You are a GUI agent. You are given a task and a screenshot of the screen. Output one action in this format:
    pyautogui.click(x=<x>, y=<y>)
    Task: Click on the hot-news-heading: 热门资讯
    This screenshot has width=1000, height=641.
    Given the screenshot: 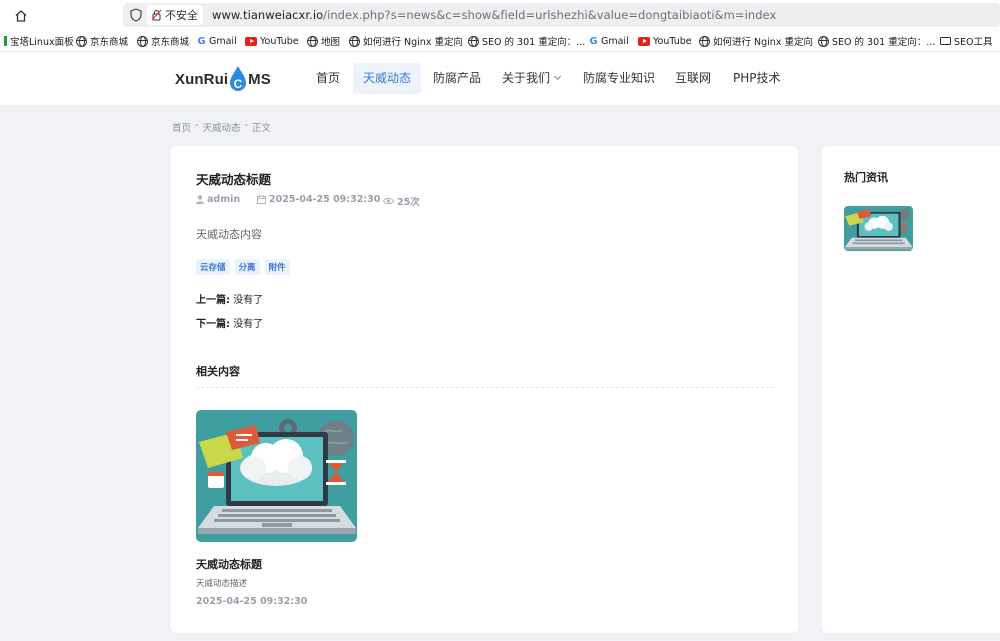 What is the action you would take?
    pyautogui.click(x=866, y=177)
    